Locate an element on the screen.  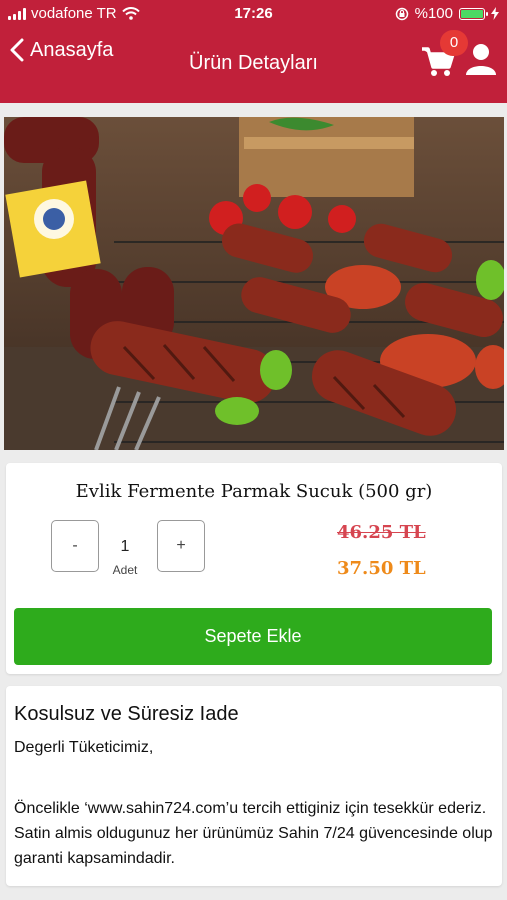
increase-quantity-button: + is located at coordinates (181, 546).